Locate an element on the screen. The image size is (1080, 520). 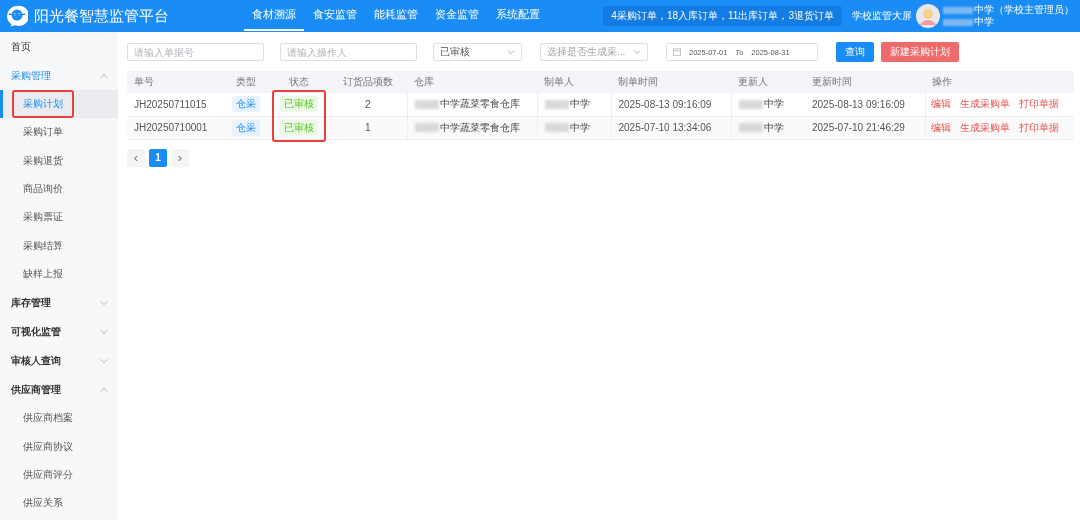
nav-tab: 食材溯源 is located at coordinates (274, 15).